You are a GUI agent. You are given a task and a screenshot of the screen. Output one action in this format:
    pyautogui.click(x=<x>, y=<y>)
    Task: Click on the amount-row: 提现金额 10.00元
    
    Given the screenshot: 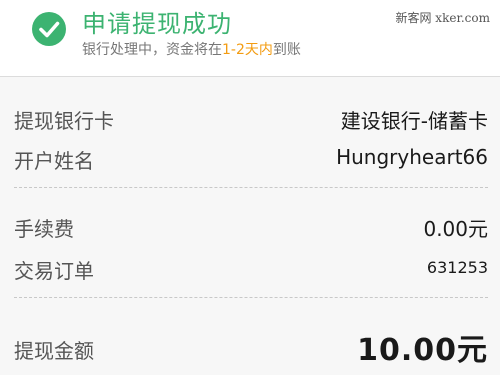 What is the action you would take?
    pyautogui.click(x=251, y=350)
    